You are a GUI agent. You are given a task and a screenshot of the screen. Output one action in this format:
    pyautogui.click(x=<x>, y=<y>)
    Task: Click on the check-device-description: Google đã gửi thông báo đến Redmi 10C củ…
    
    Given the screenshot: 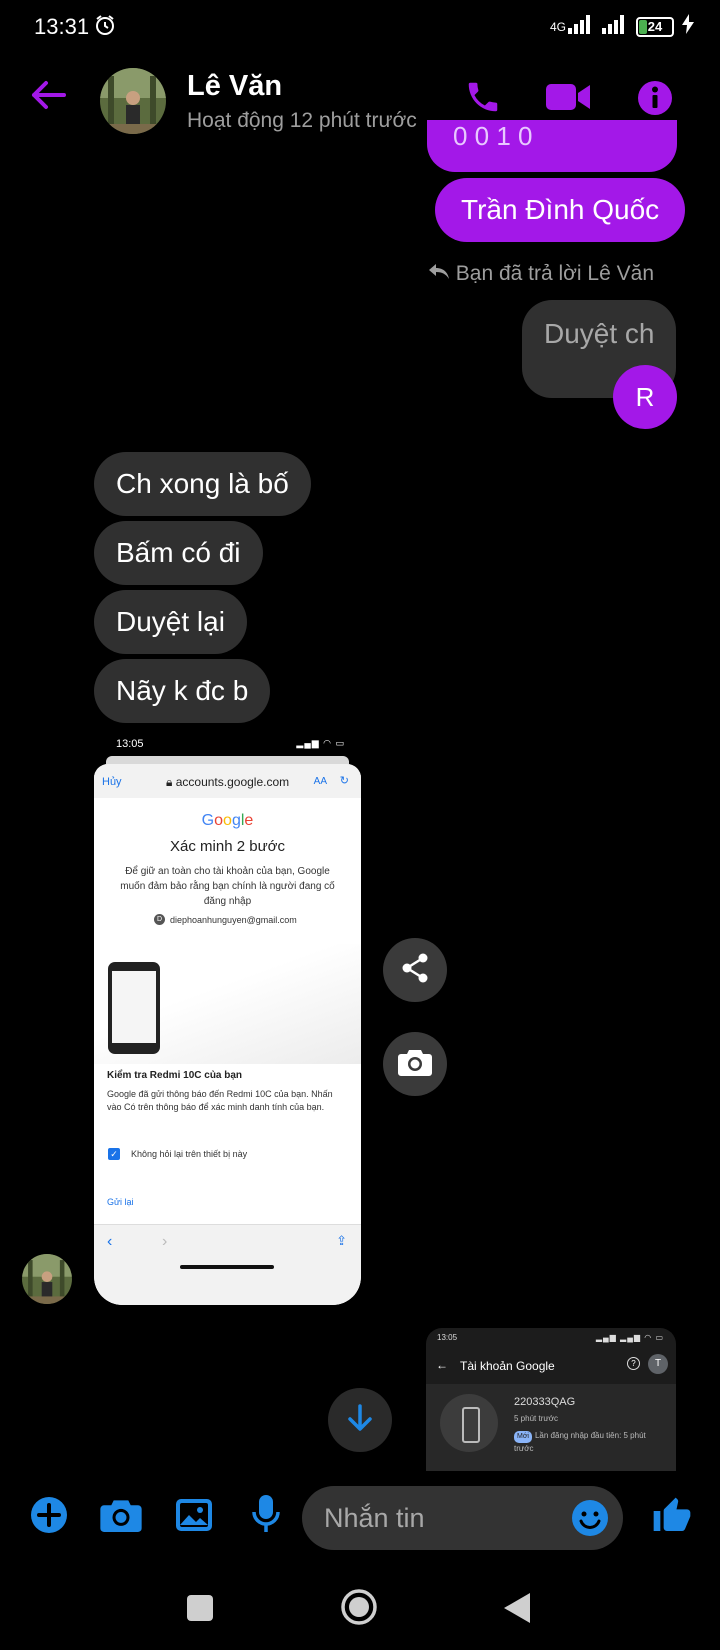 What is the action you would take?
    pyautogui.click(x=220, y=1100)
    